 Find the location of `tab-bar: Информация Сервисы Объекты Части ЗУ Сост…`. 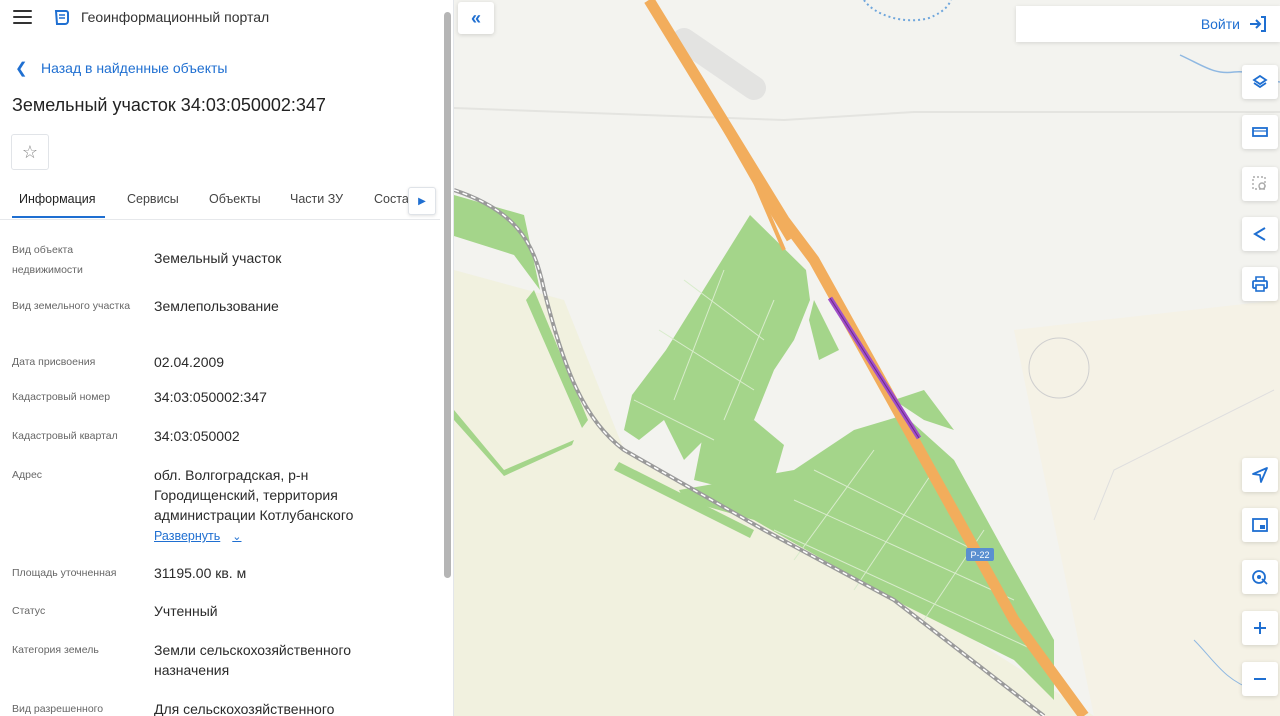

tab-bar: Информация Сервисы Объекты Части ЗУ Сост… is located at coordinates (220, 202).